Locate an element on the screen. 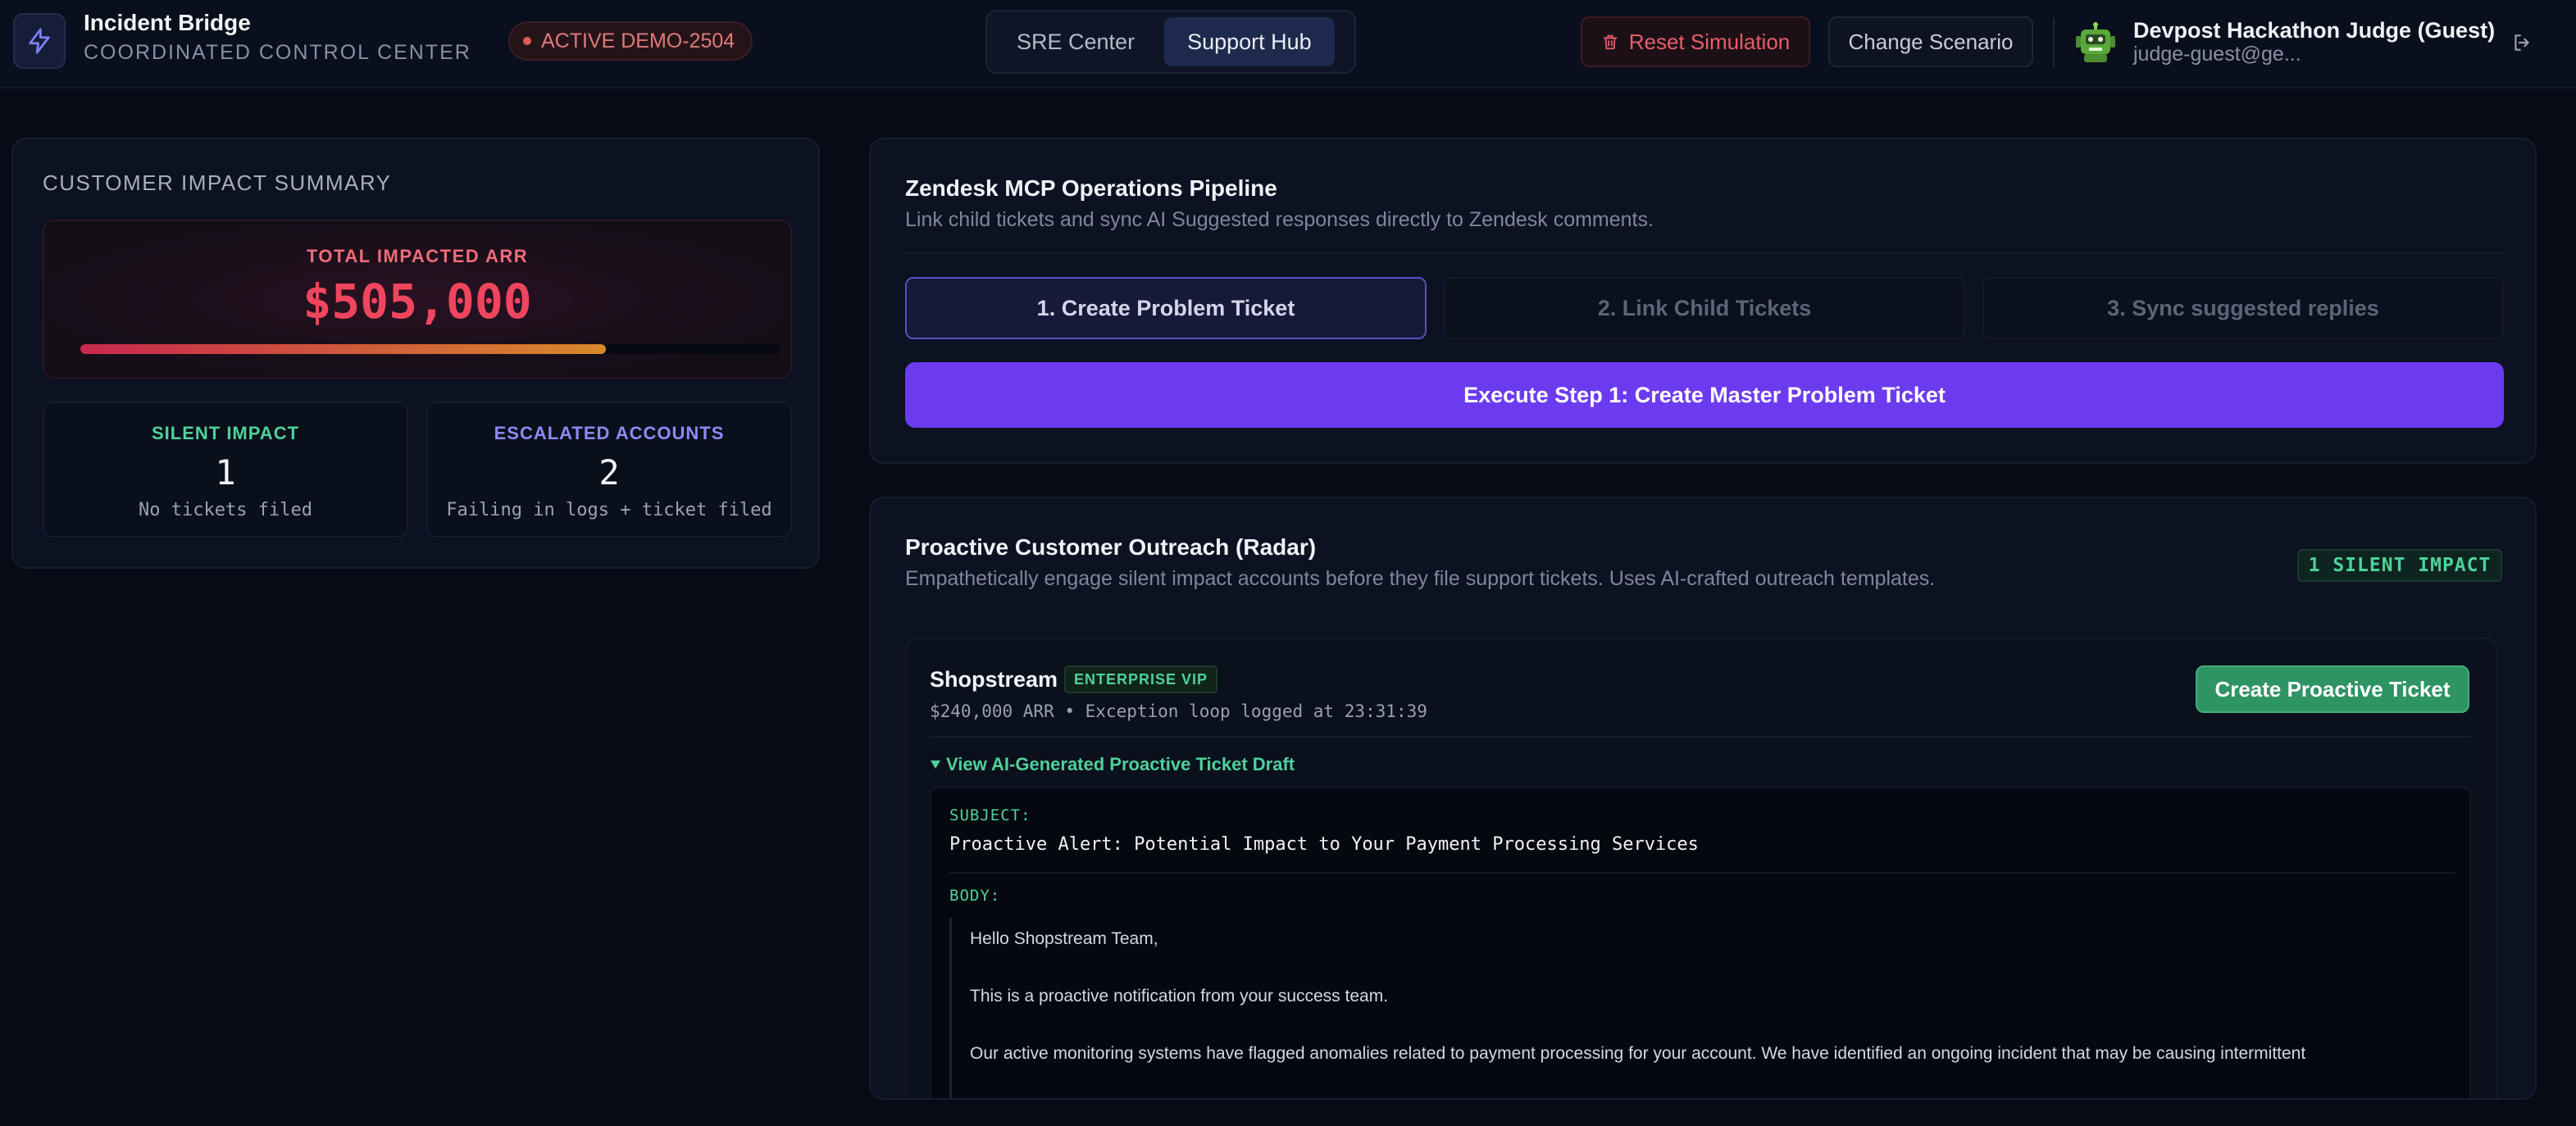  reset-simulation-label: Reset Simulation is located at coordinates (1710, 41).